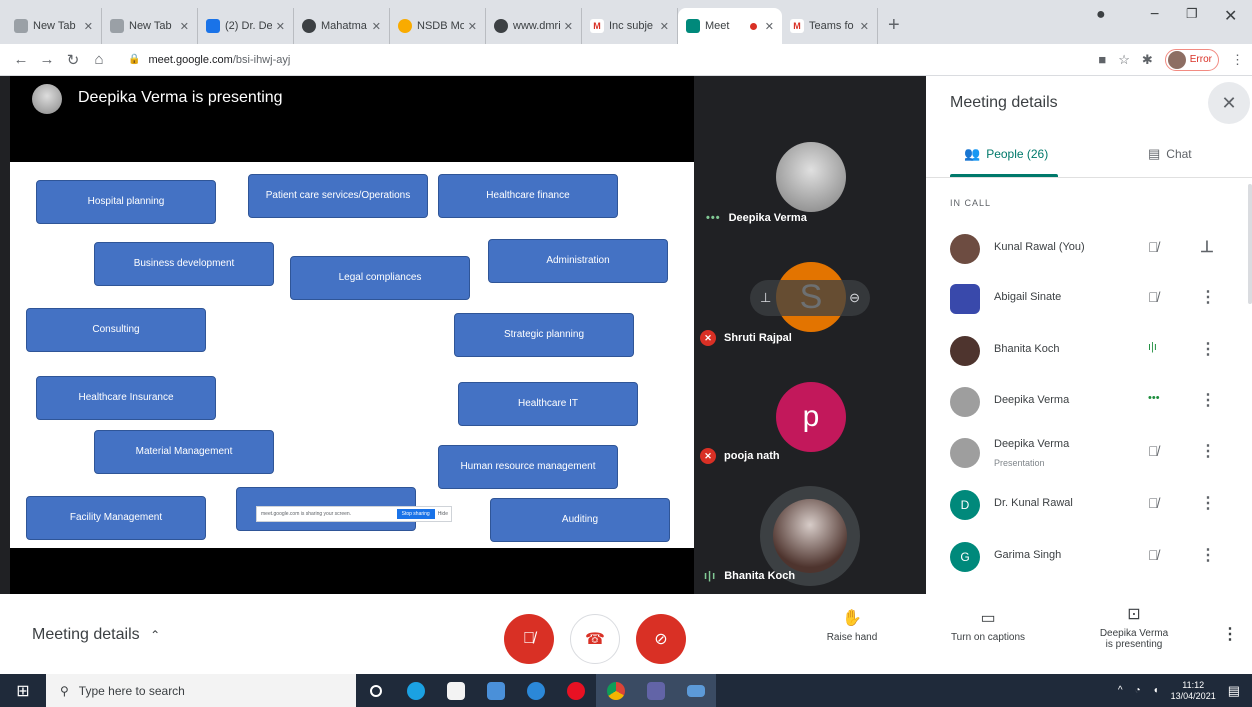 The image size is (1252, 707). What do you see at coordinates (1193, 684) in the screenshot?
I see `clock-time: 11:12` at bounding box center [1193, 684].